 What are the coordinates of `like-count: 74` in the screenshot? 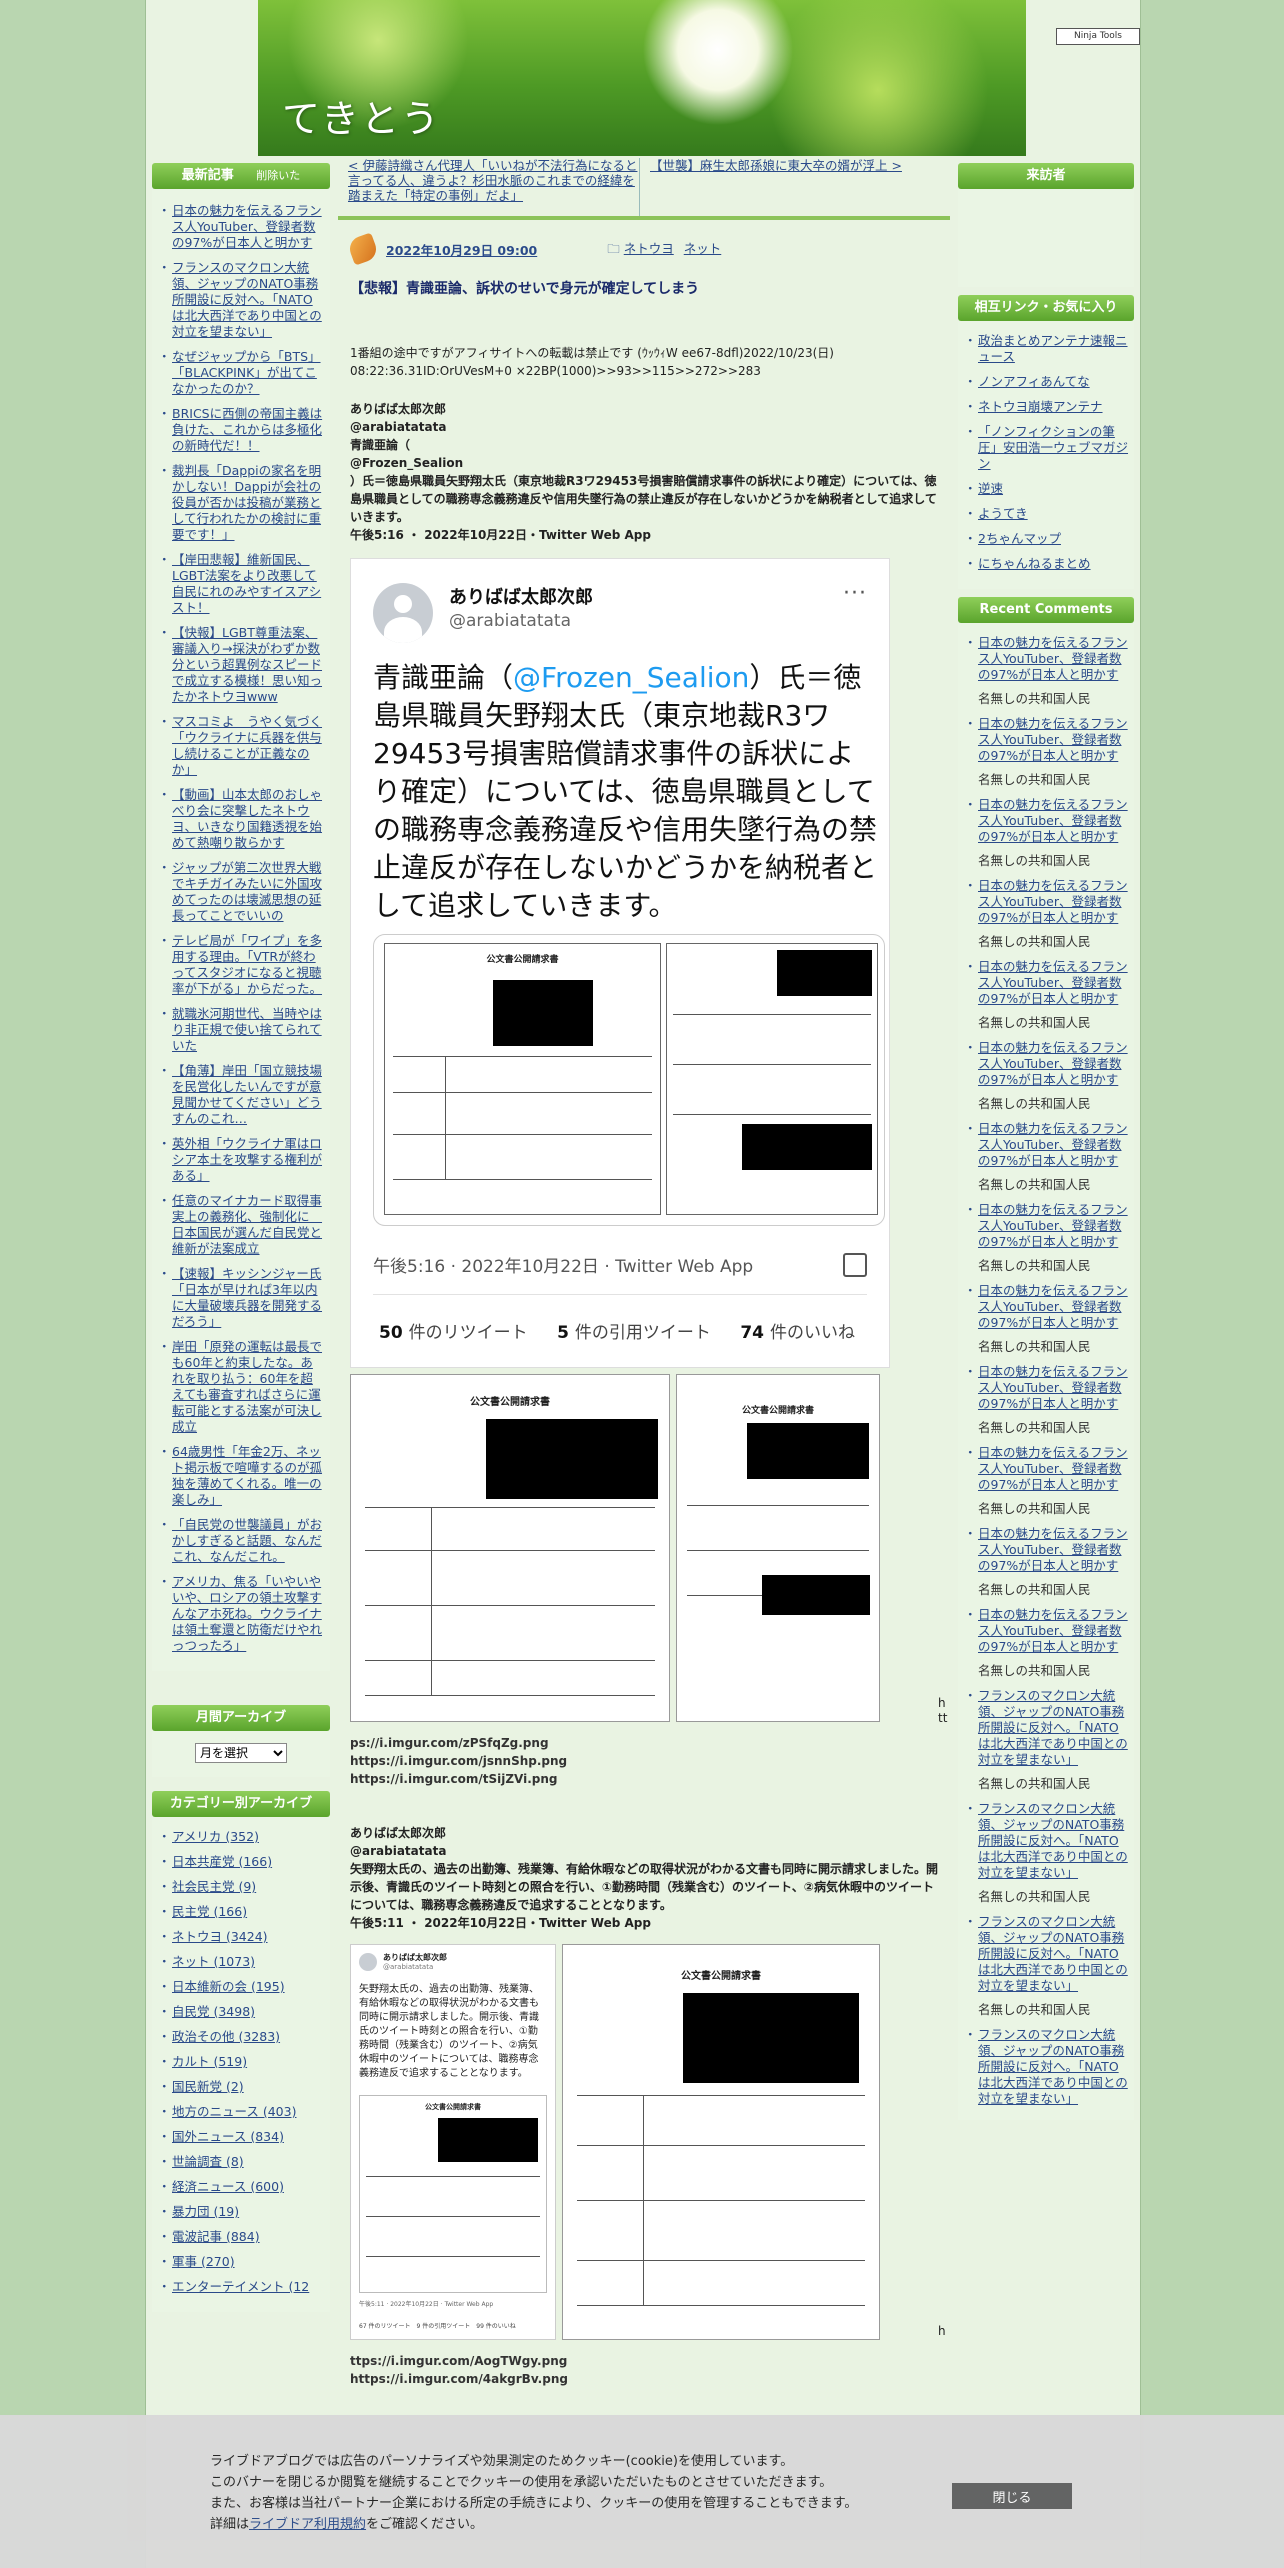 It's located at (752, 1333).